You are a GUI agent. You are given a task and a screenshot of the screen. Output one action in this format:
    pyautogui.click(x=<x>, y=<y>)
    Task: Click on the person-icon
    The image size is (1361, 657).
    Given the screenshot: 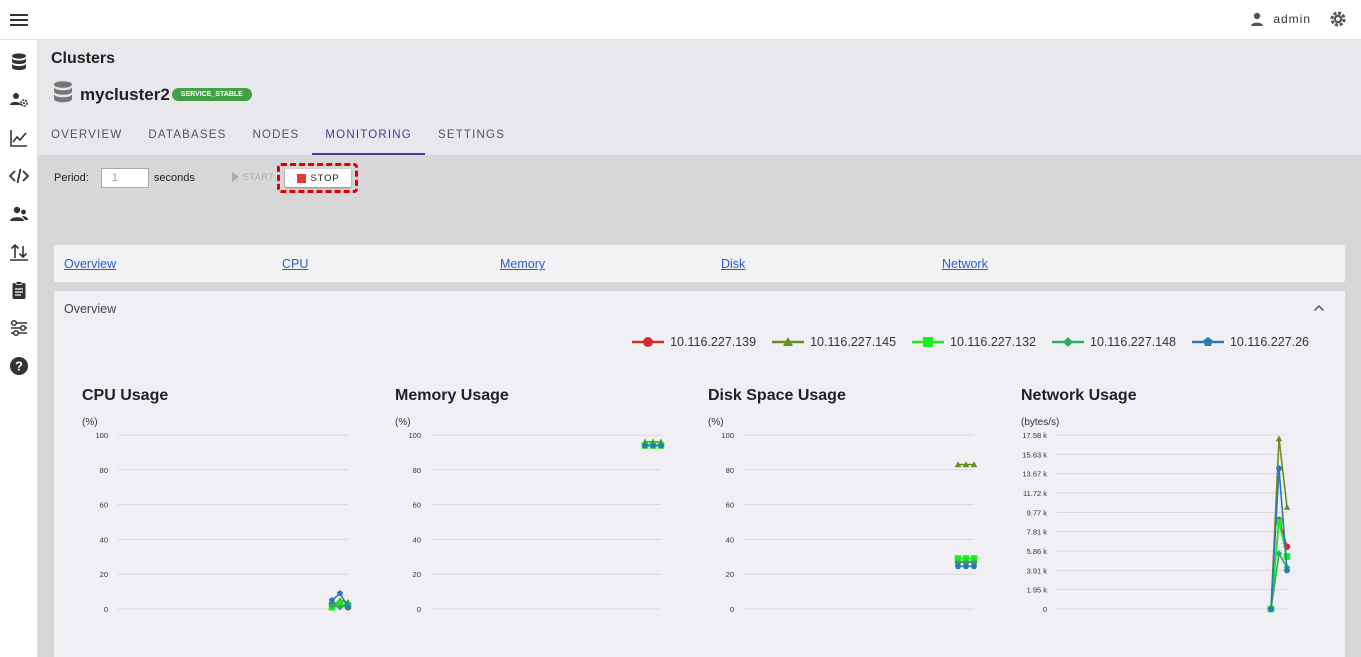 What is the action you would take?
    pyautogui.click(x=1257, y=19)
    